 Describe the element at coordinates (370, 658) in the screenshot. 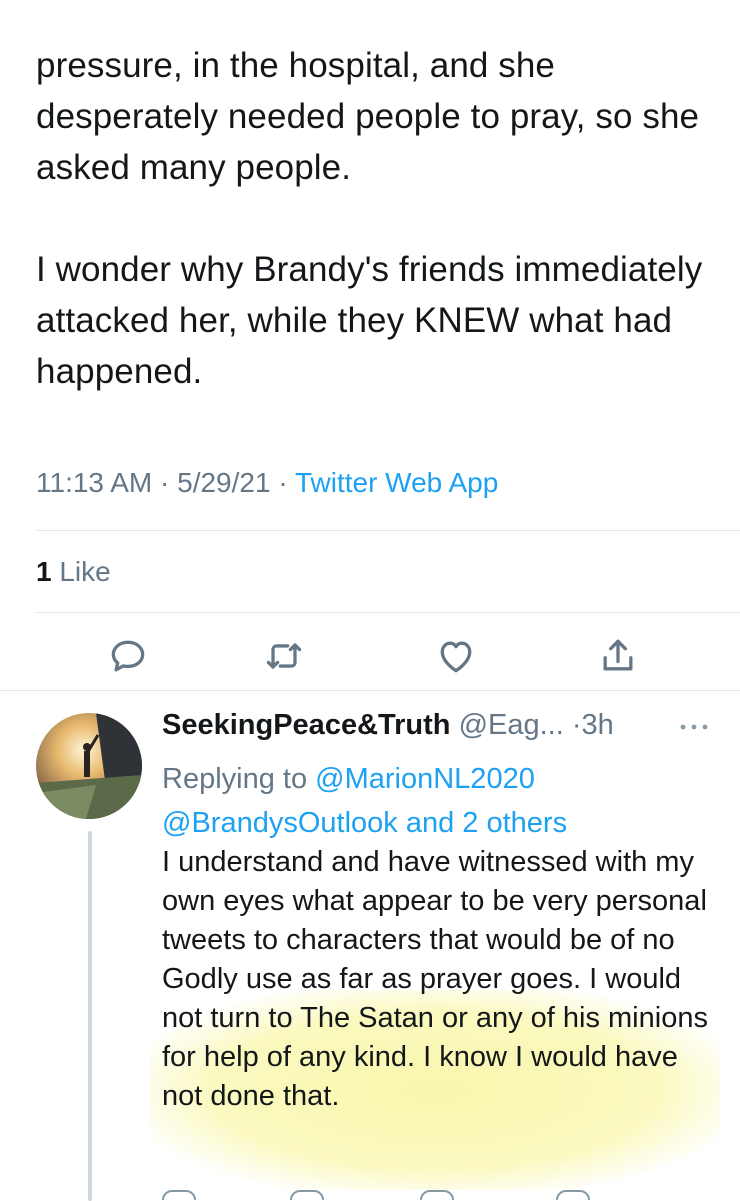

I see `tweet-actions` at that location.